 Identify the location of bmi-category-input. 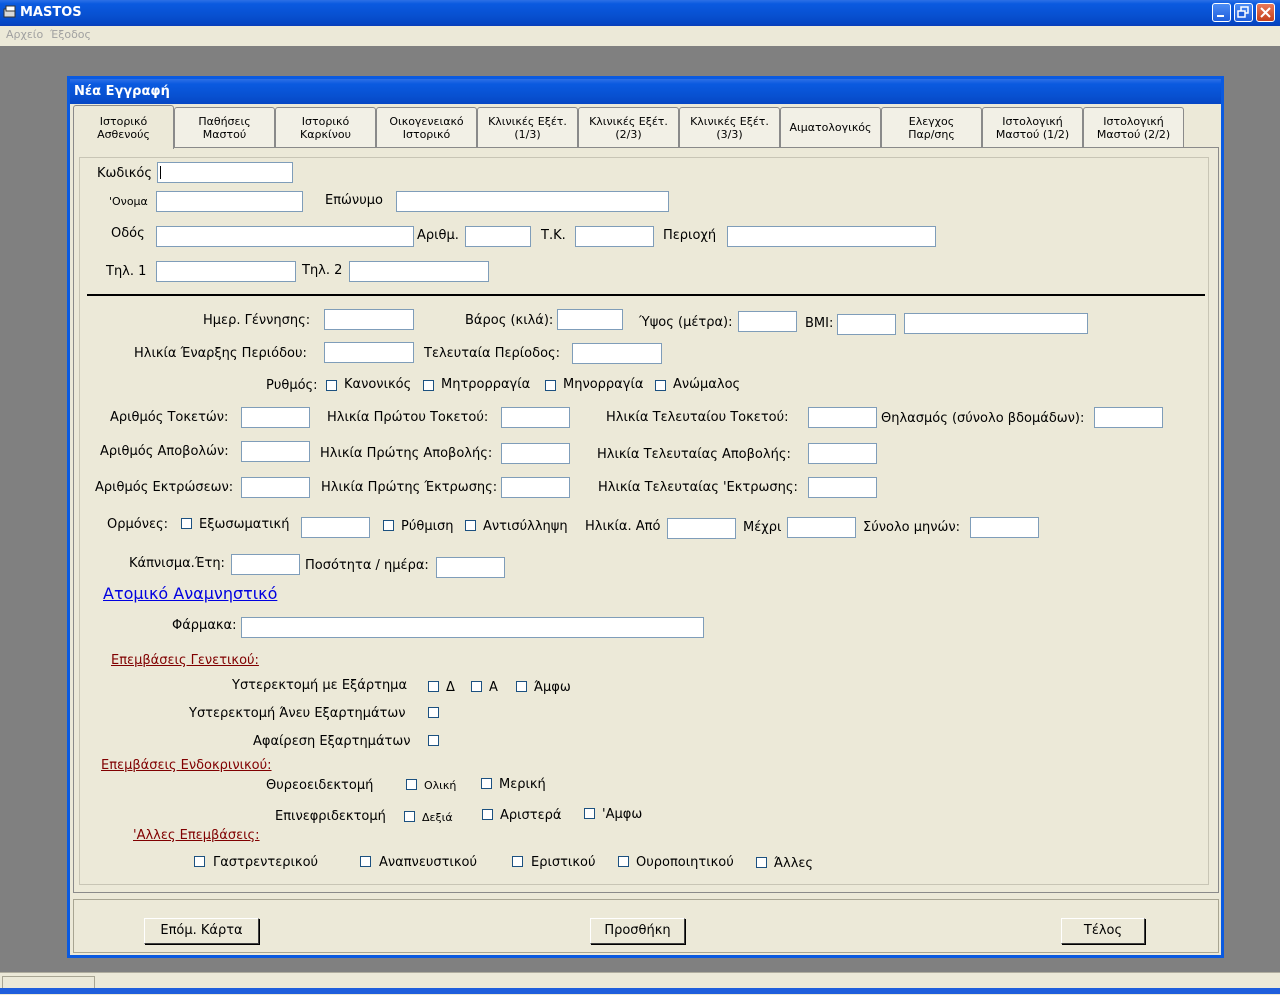
(996, 323).